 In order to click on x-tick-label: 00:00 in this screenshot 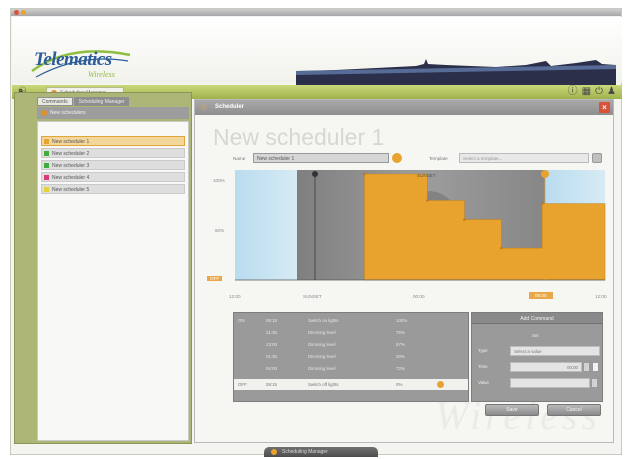, I will do `click(419, 296)`.